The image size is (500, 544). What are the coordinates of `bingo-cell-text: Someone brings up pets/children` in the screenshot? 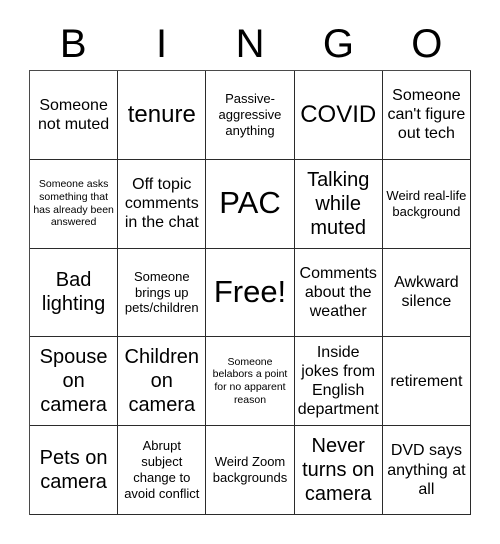 It's located at (161, 292).